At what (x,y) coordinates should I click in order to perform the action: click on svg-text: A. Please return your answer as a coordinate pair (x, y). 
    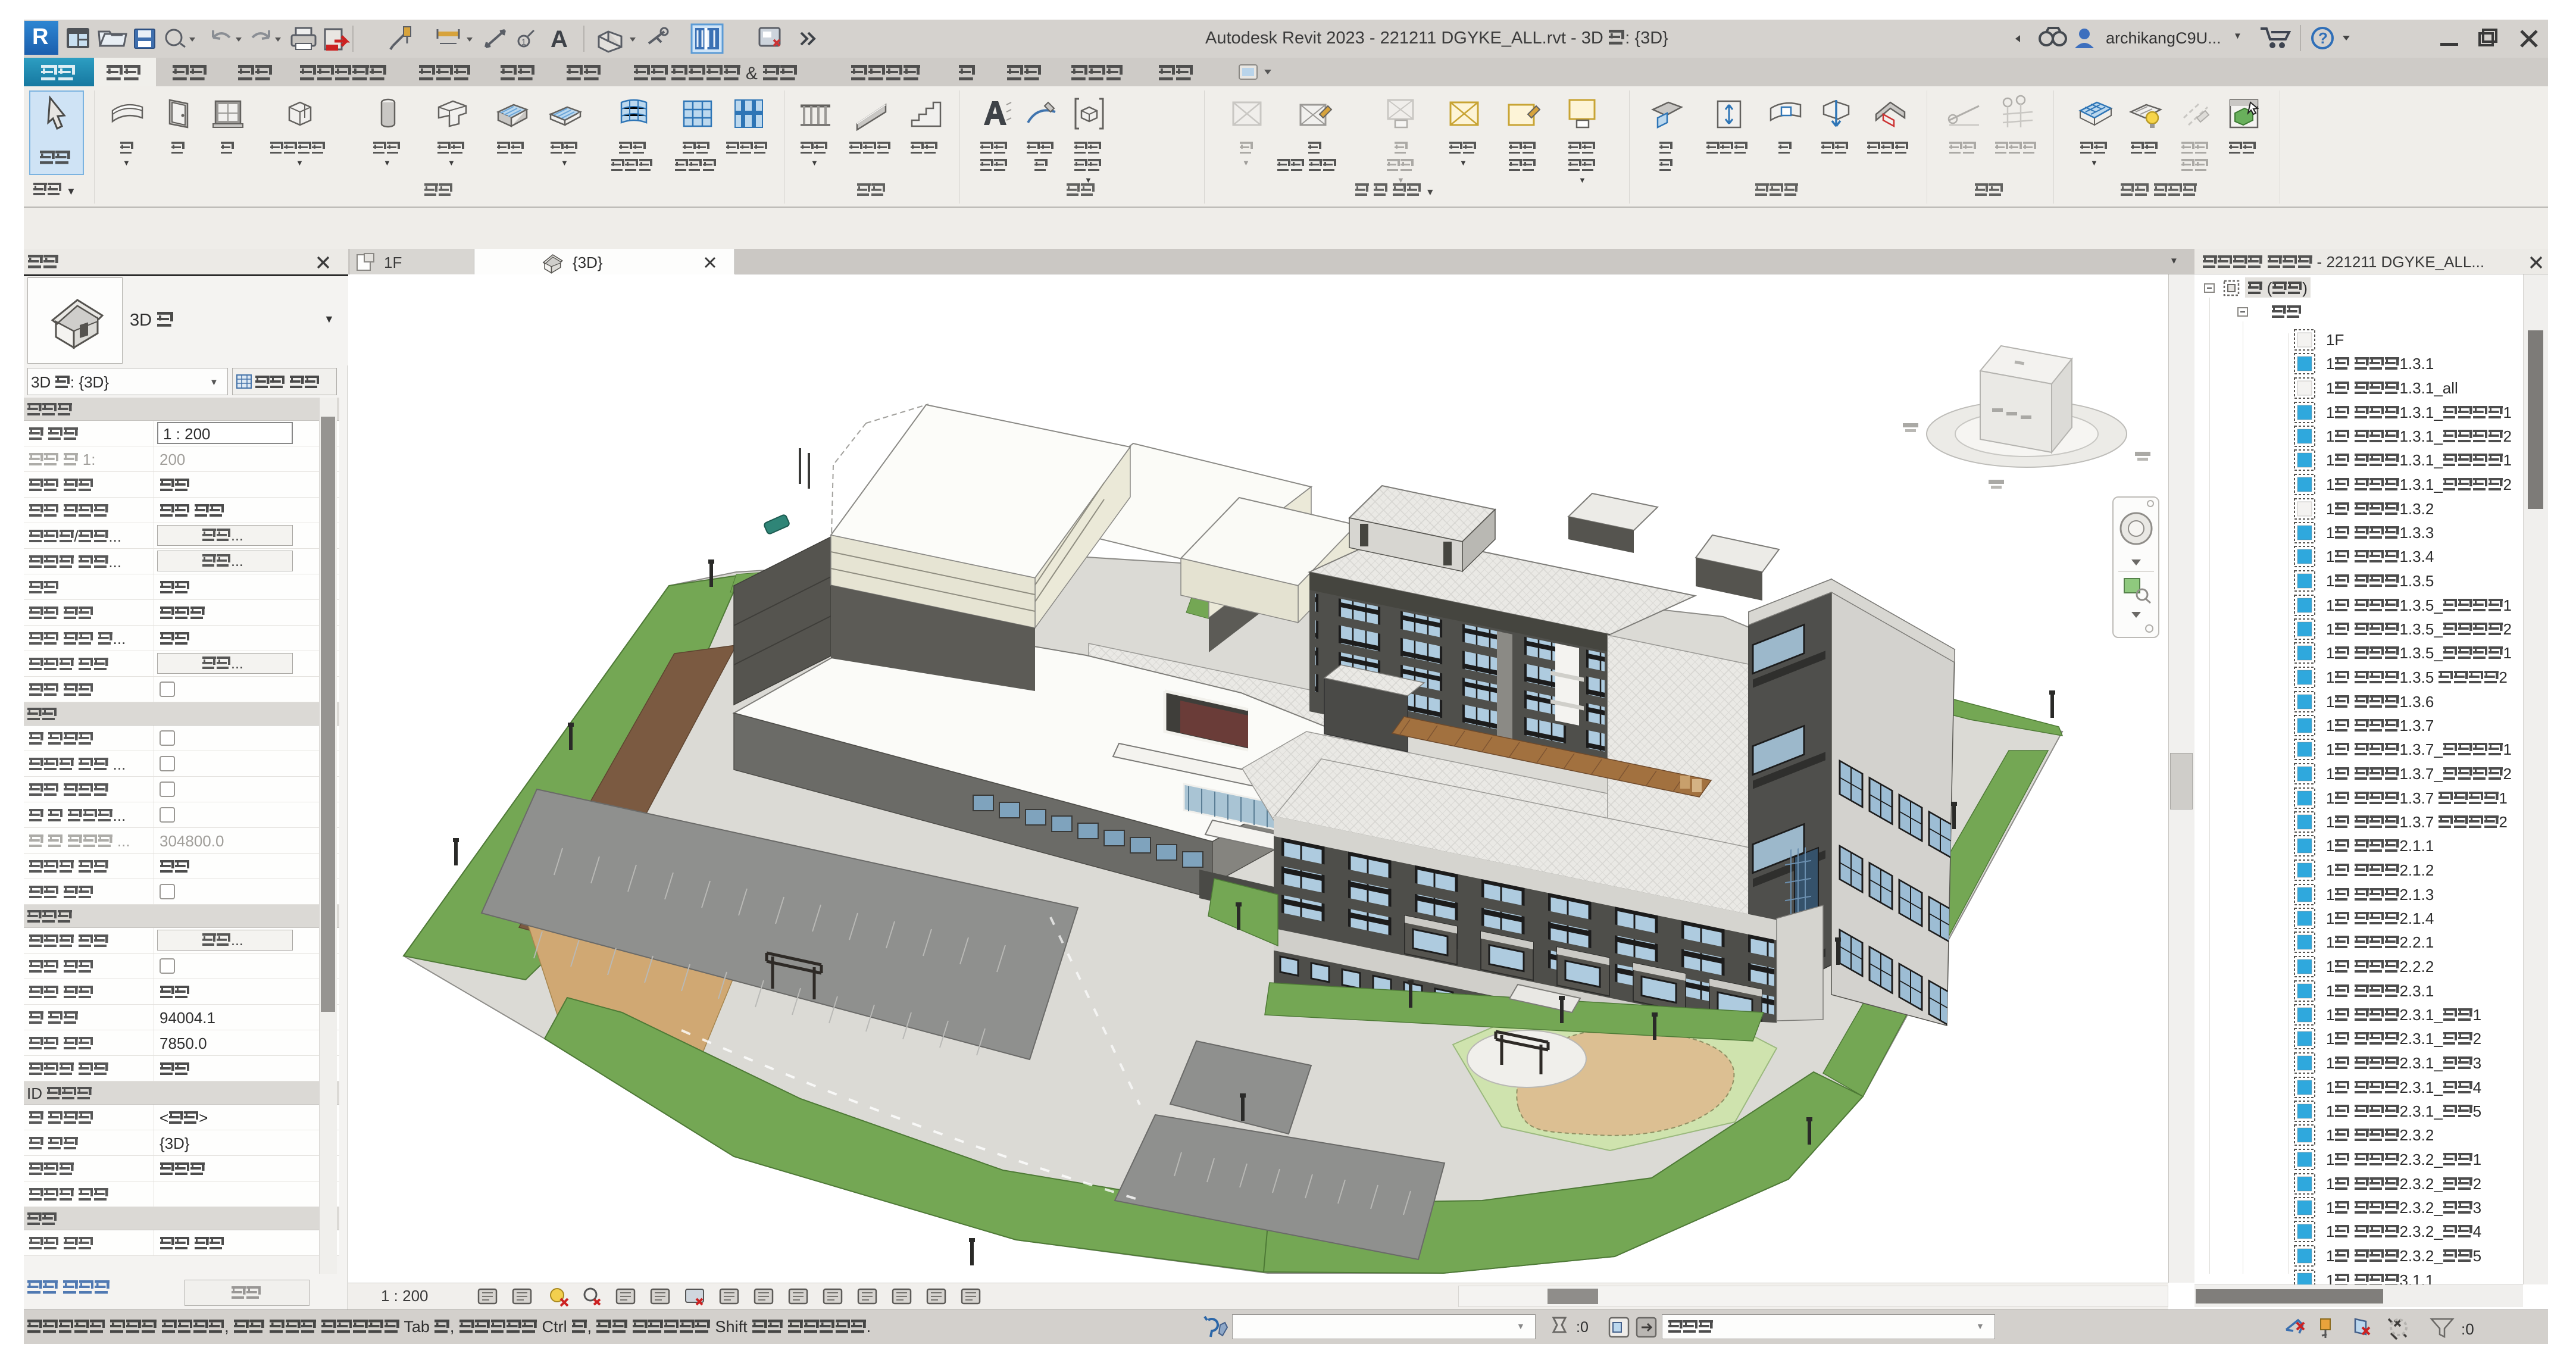
    Looking at the image, I should click on (559, 39).